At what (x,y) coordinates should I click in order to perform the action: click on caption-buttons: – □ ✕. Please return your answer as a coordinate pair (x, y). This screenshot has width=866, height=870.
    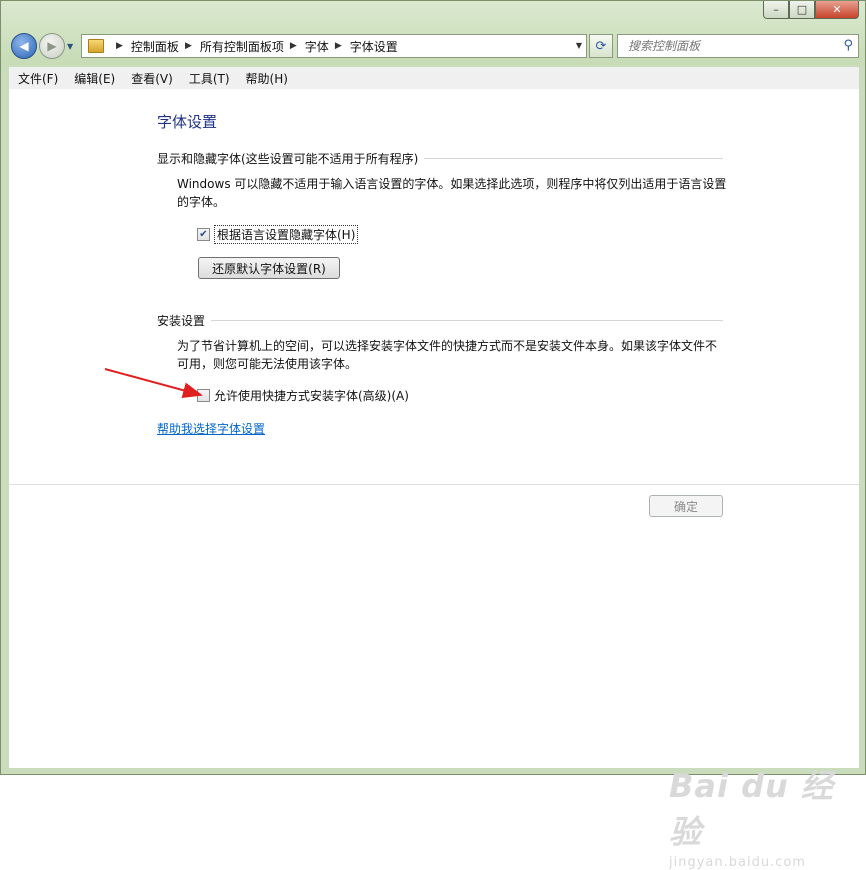
    Looking at the image, I should click on (811, 10).